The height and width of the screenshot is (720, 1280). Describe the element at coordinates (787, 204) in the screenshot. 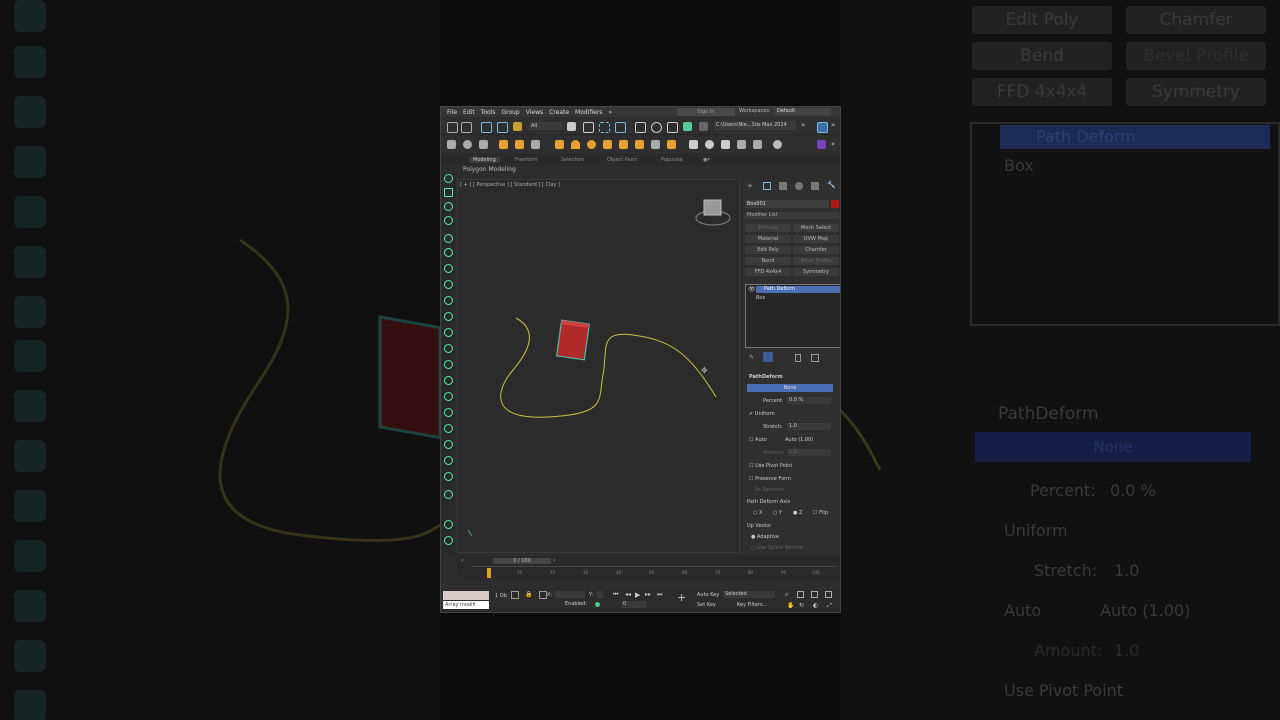

I see `object-name-field: Box001` at that location.